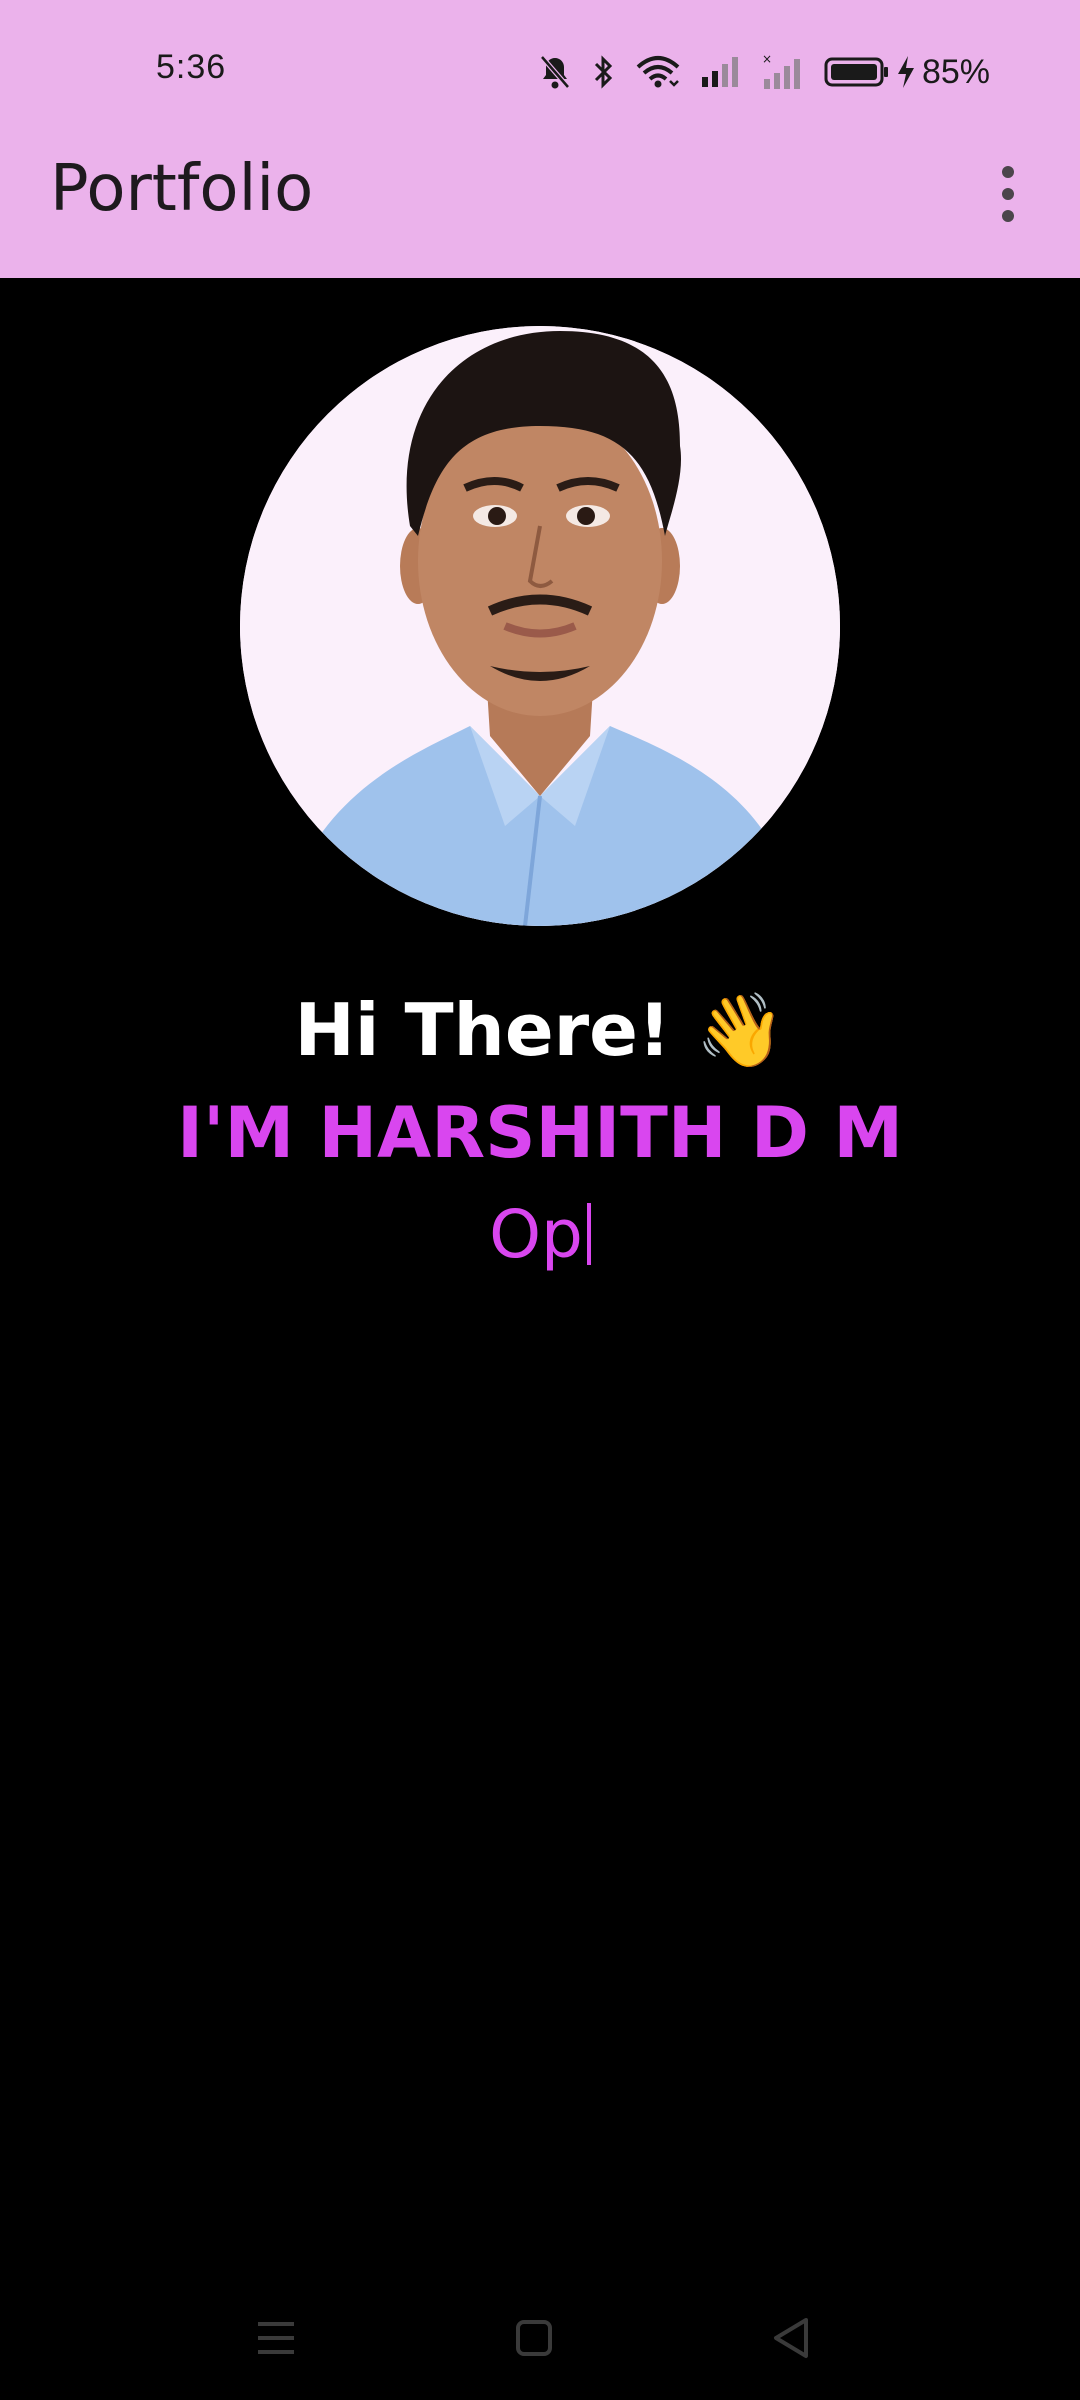 This screenshot has width=1080, height=2400. Describe the element at coordinates (792, 2338) in the screenshot. I see `back-icon` at that location.